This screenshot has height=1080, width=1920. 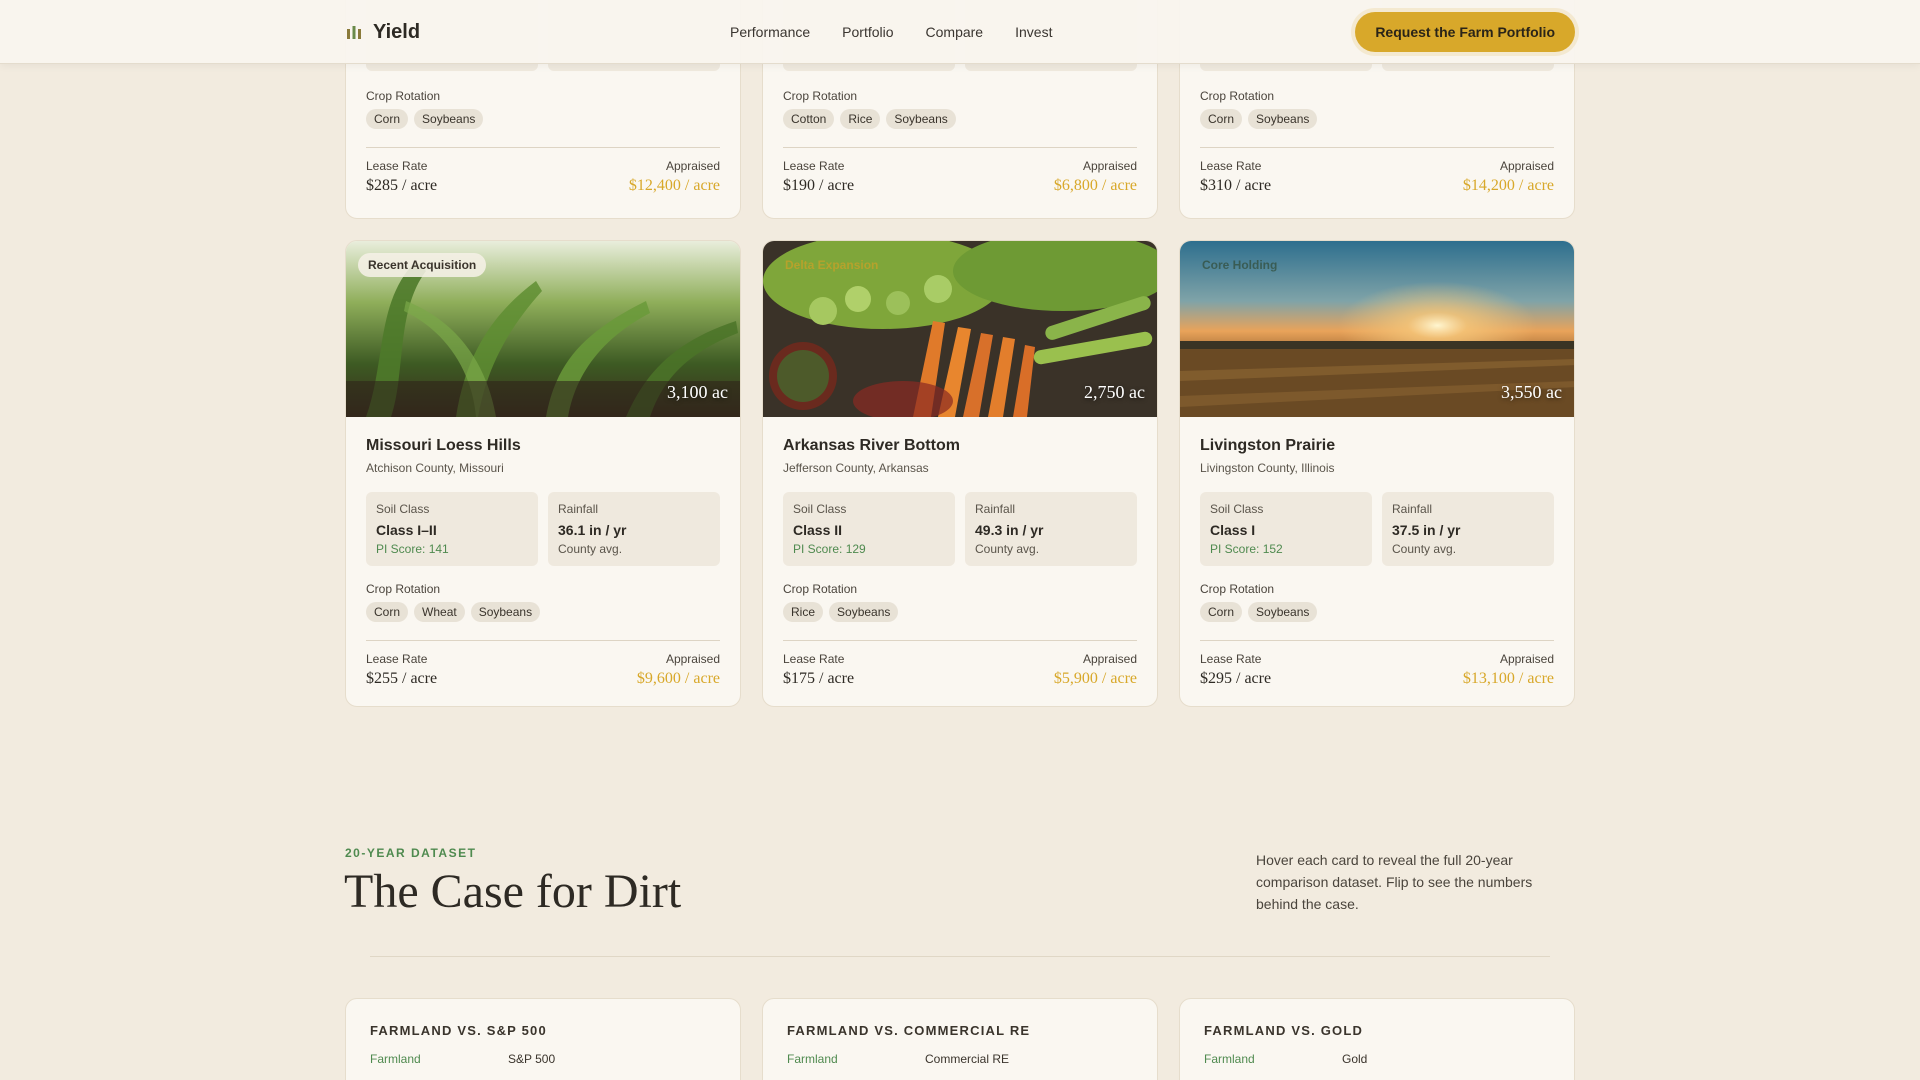 I want to click on rainfall-stat: Rainfall 36.1 in / yr County avg., so click(x=634, y=529).